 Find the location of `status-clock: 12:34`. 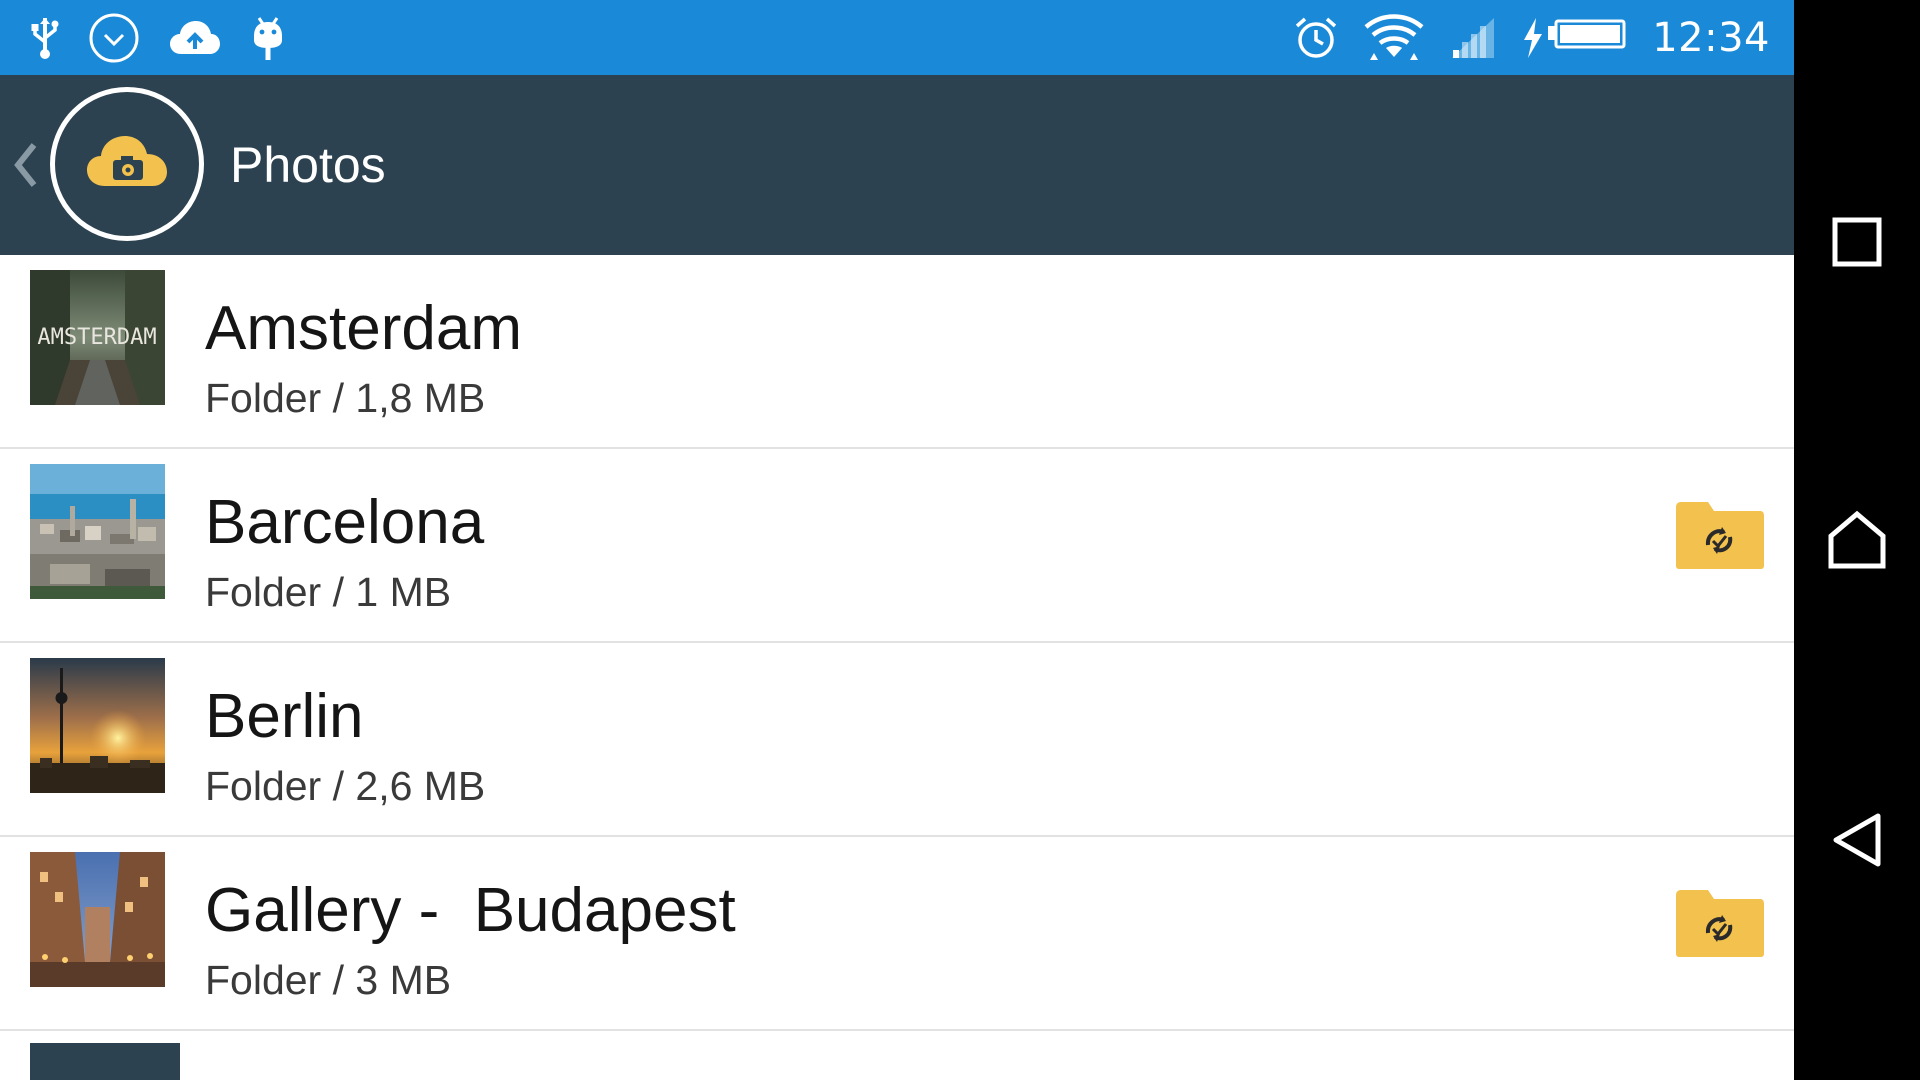

status-clock: 12:34 is located at coordinates (1711, 37).